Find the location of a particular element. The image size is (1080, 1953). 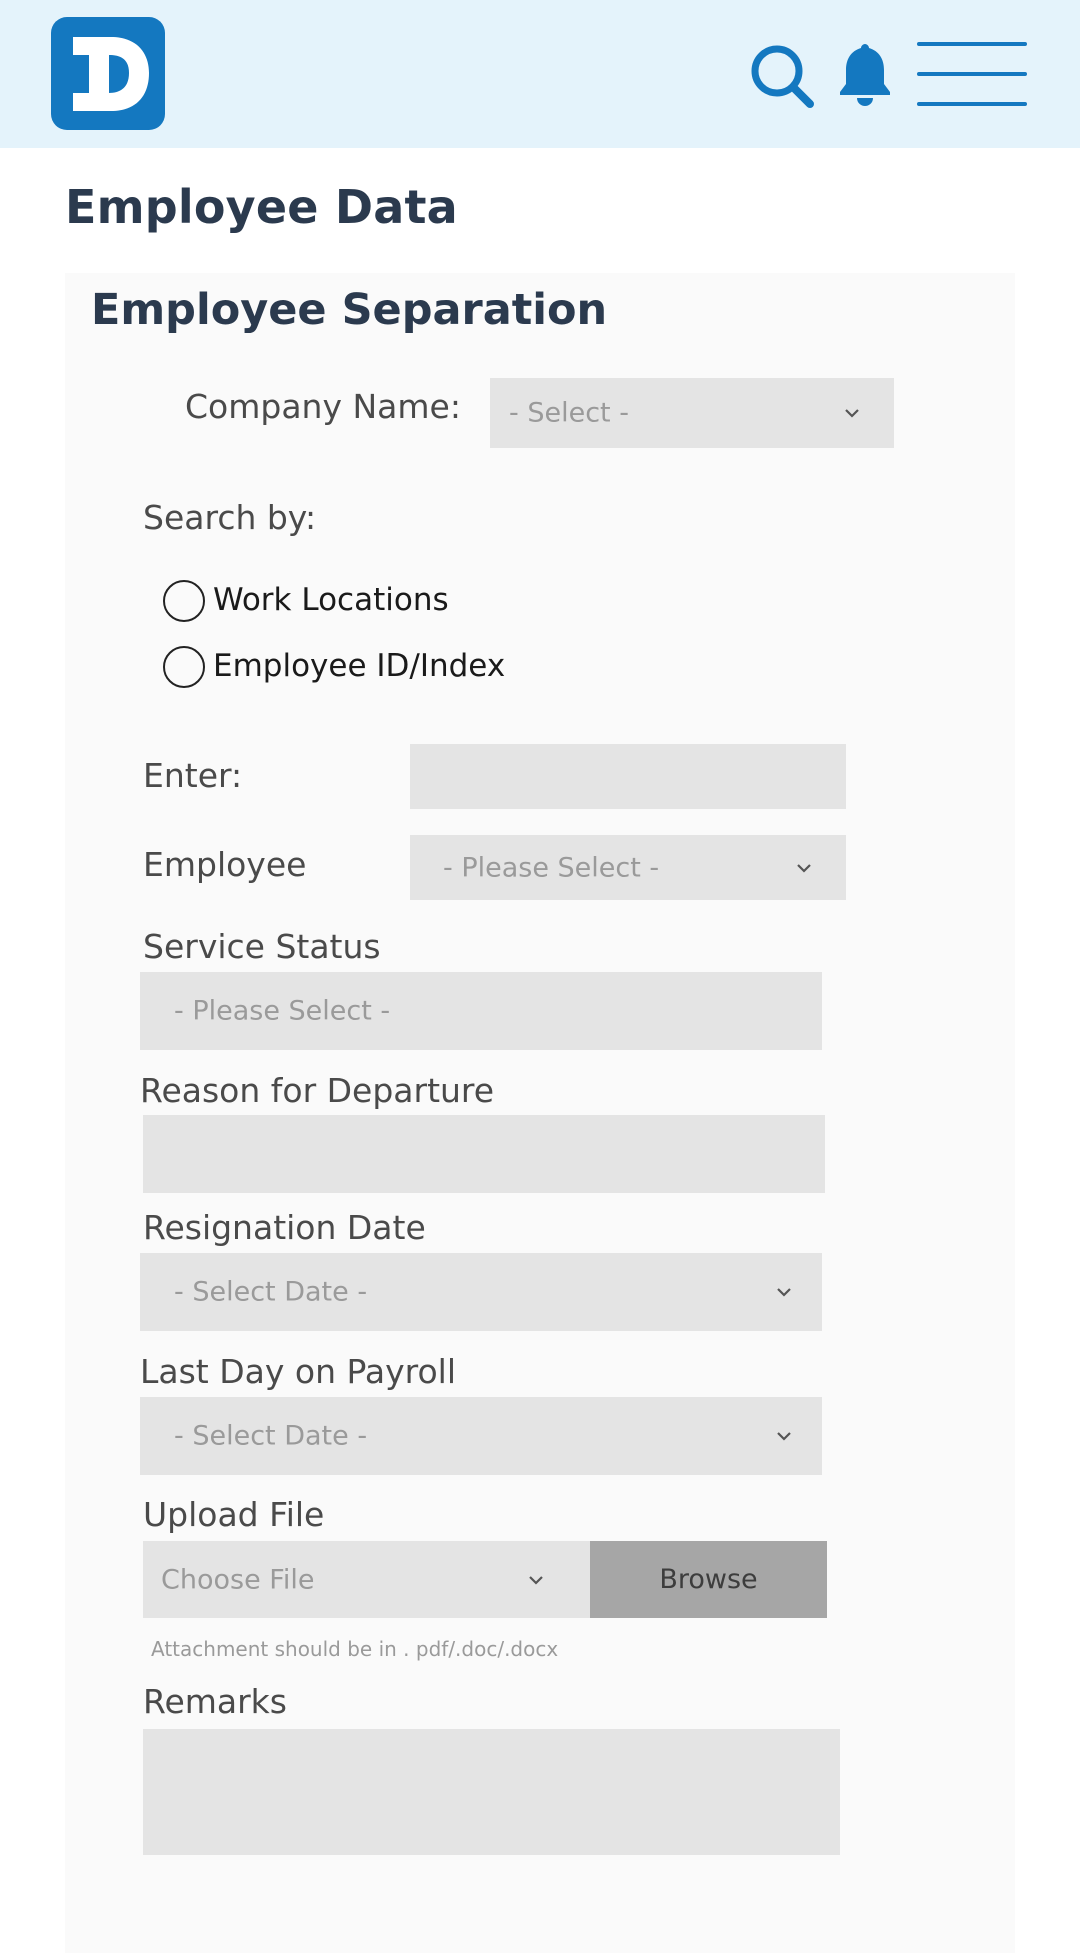

enter-label: Enter: is located at coordinates (193, 775).